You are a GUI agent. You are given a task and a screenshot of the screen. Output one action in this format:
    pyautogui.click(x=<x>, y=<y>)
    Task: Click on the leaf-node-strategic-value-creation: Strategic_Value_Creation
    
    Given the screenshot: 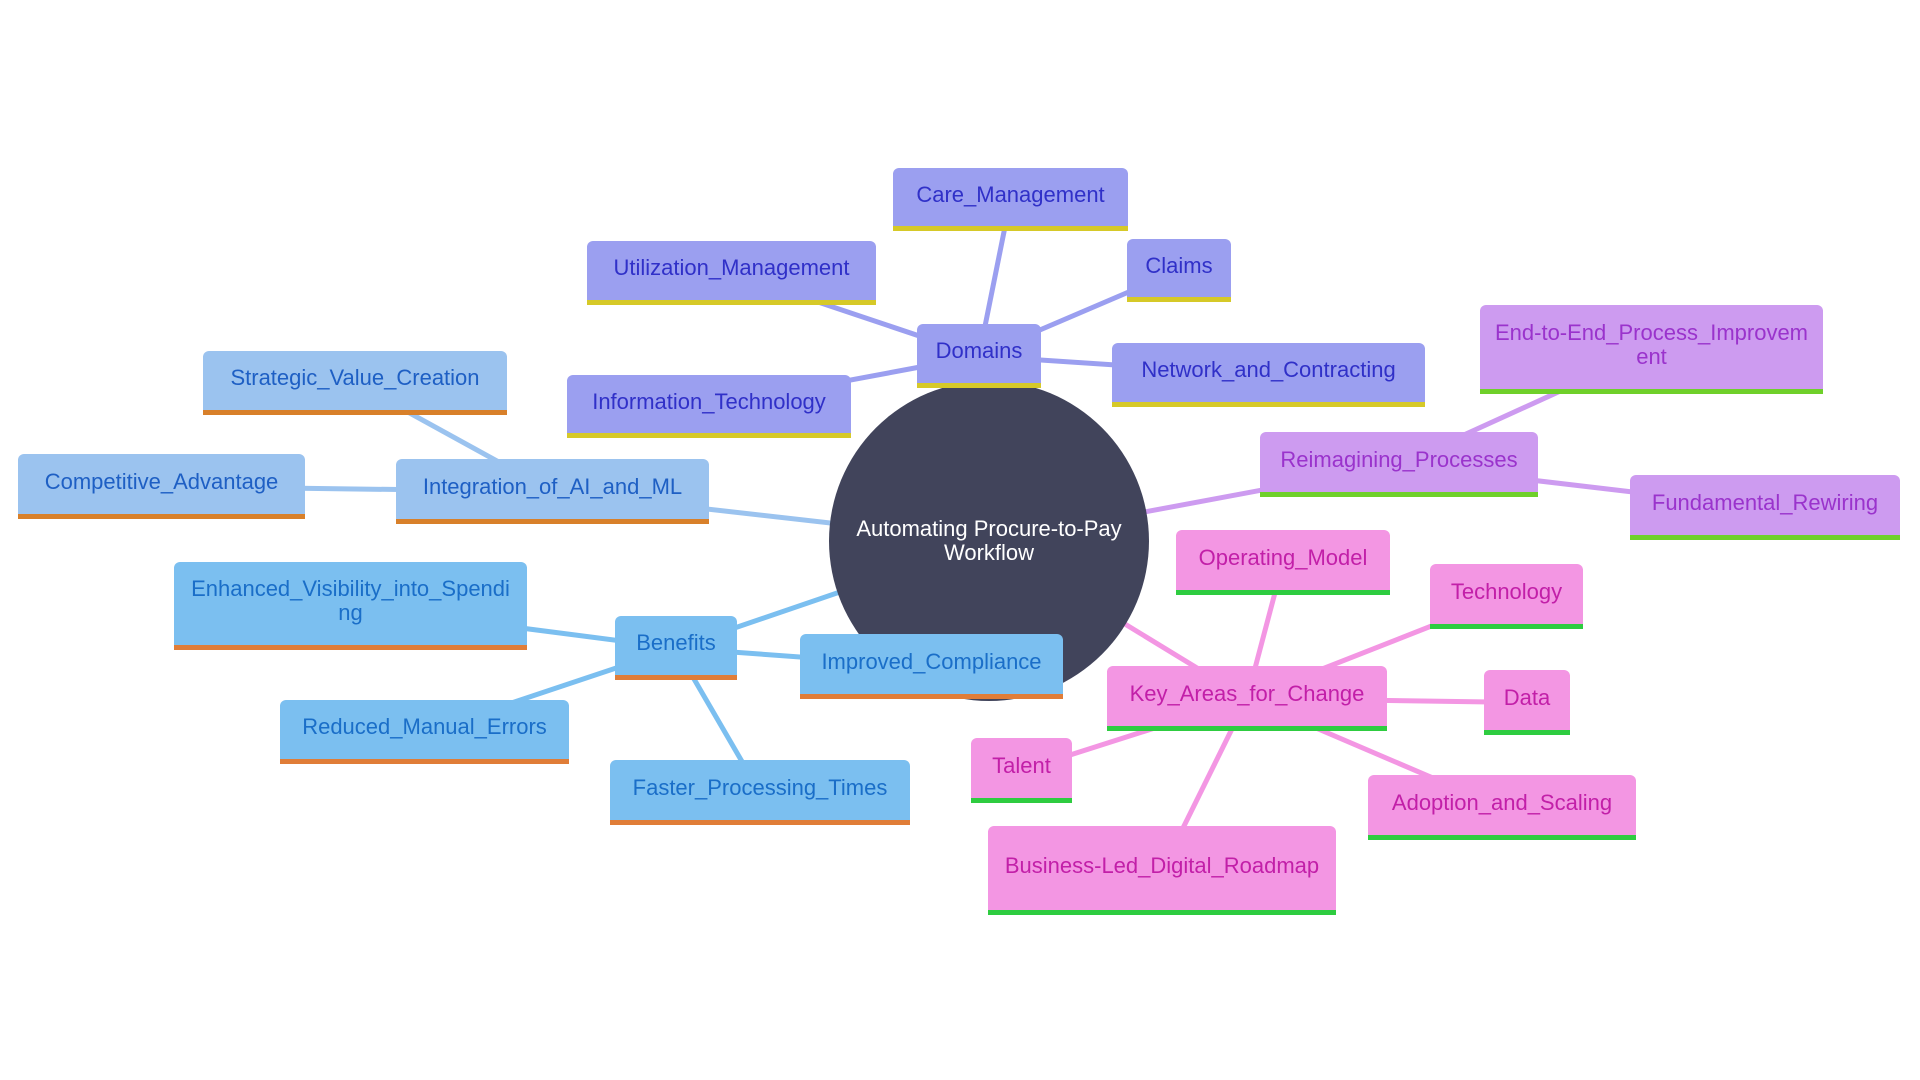 What is the action you would take?
    pyautogui.click(x=355, y=383)
    